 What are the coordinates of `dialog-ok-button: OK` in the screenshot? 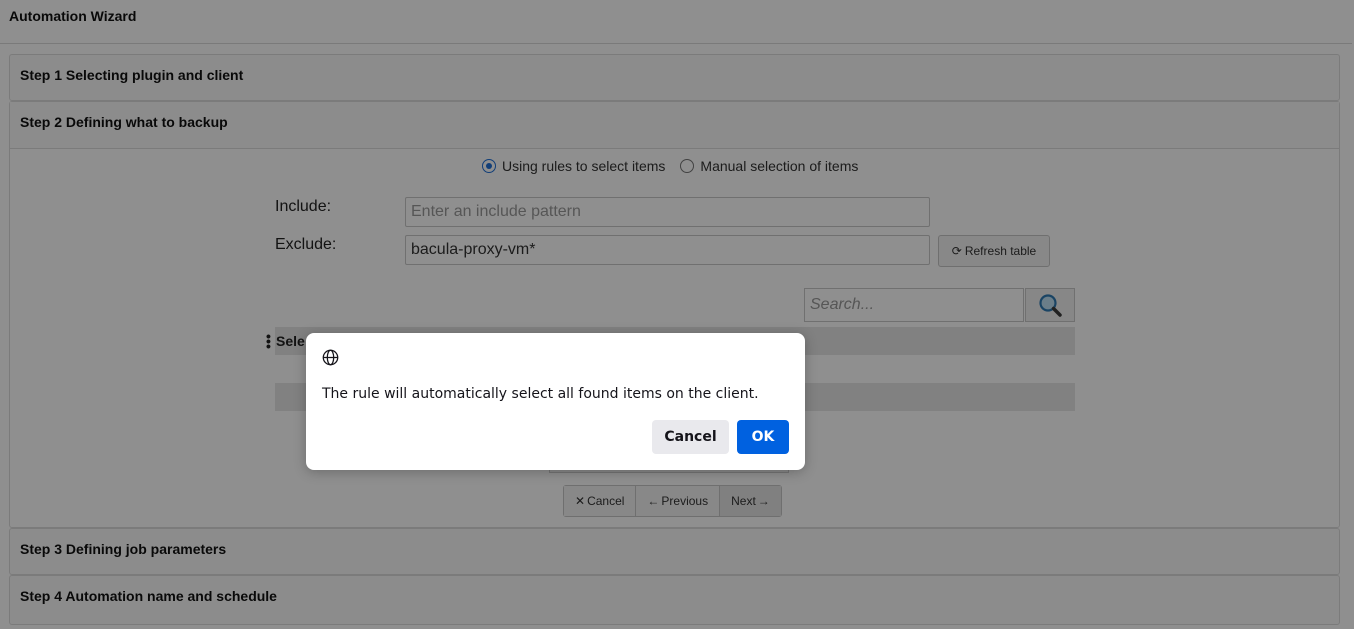 It's located at (763, 437).